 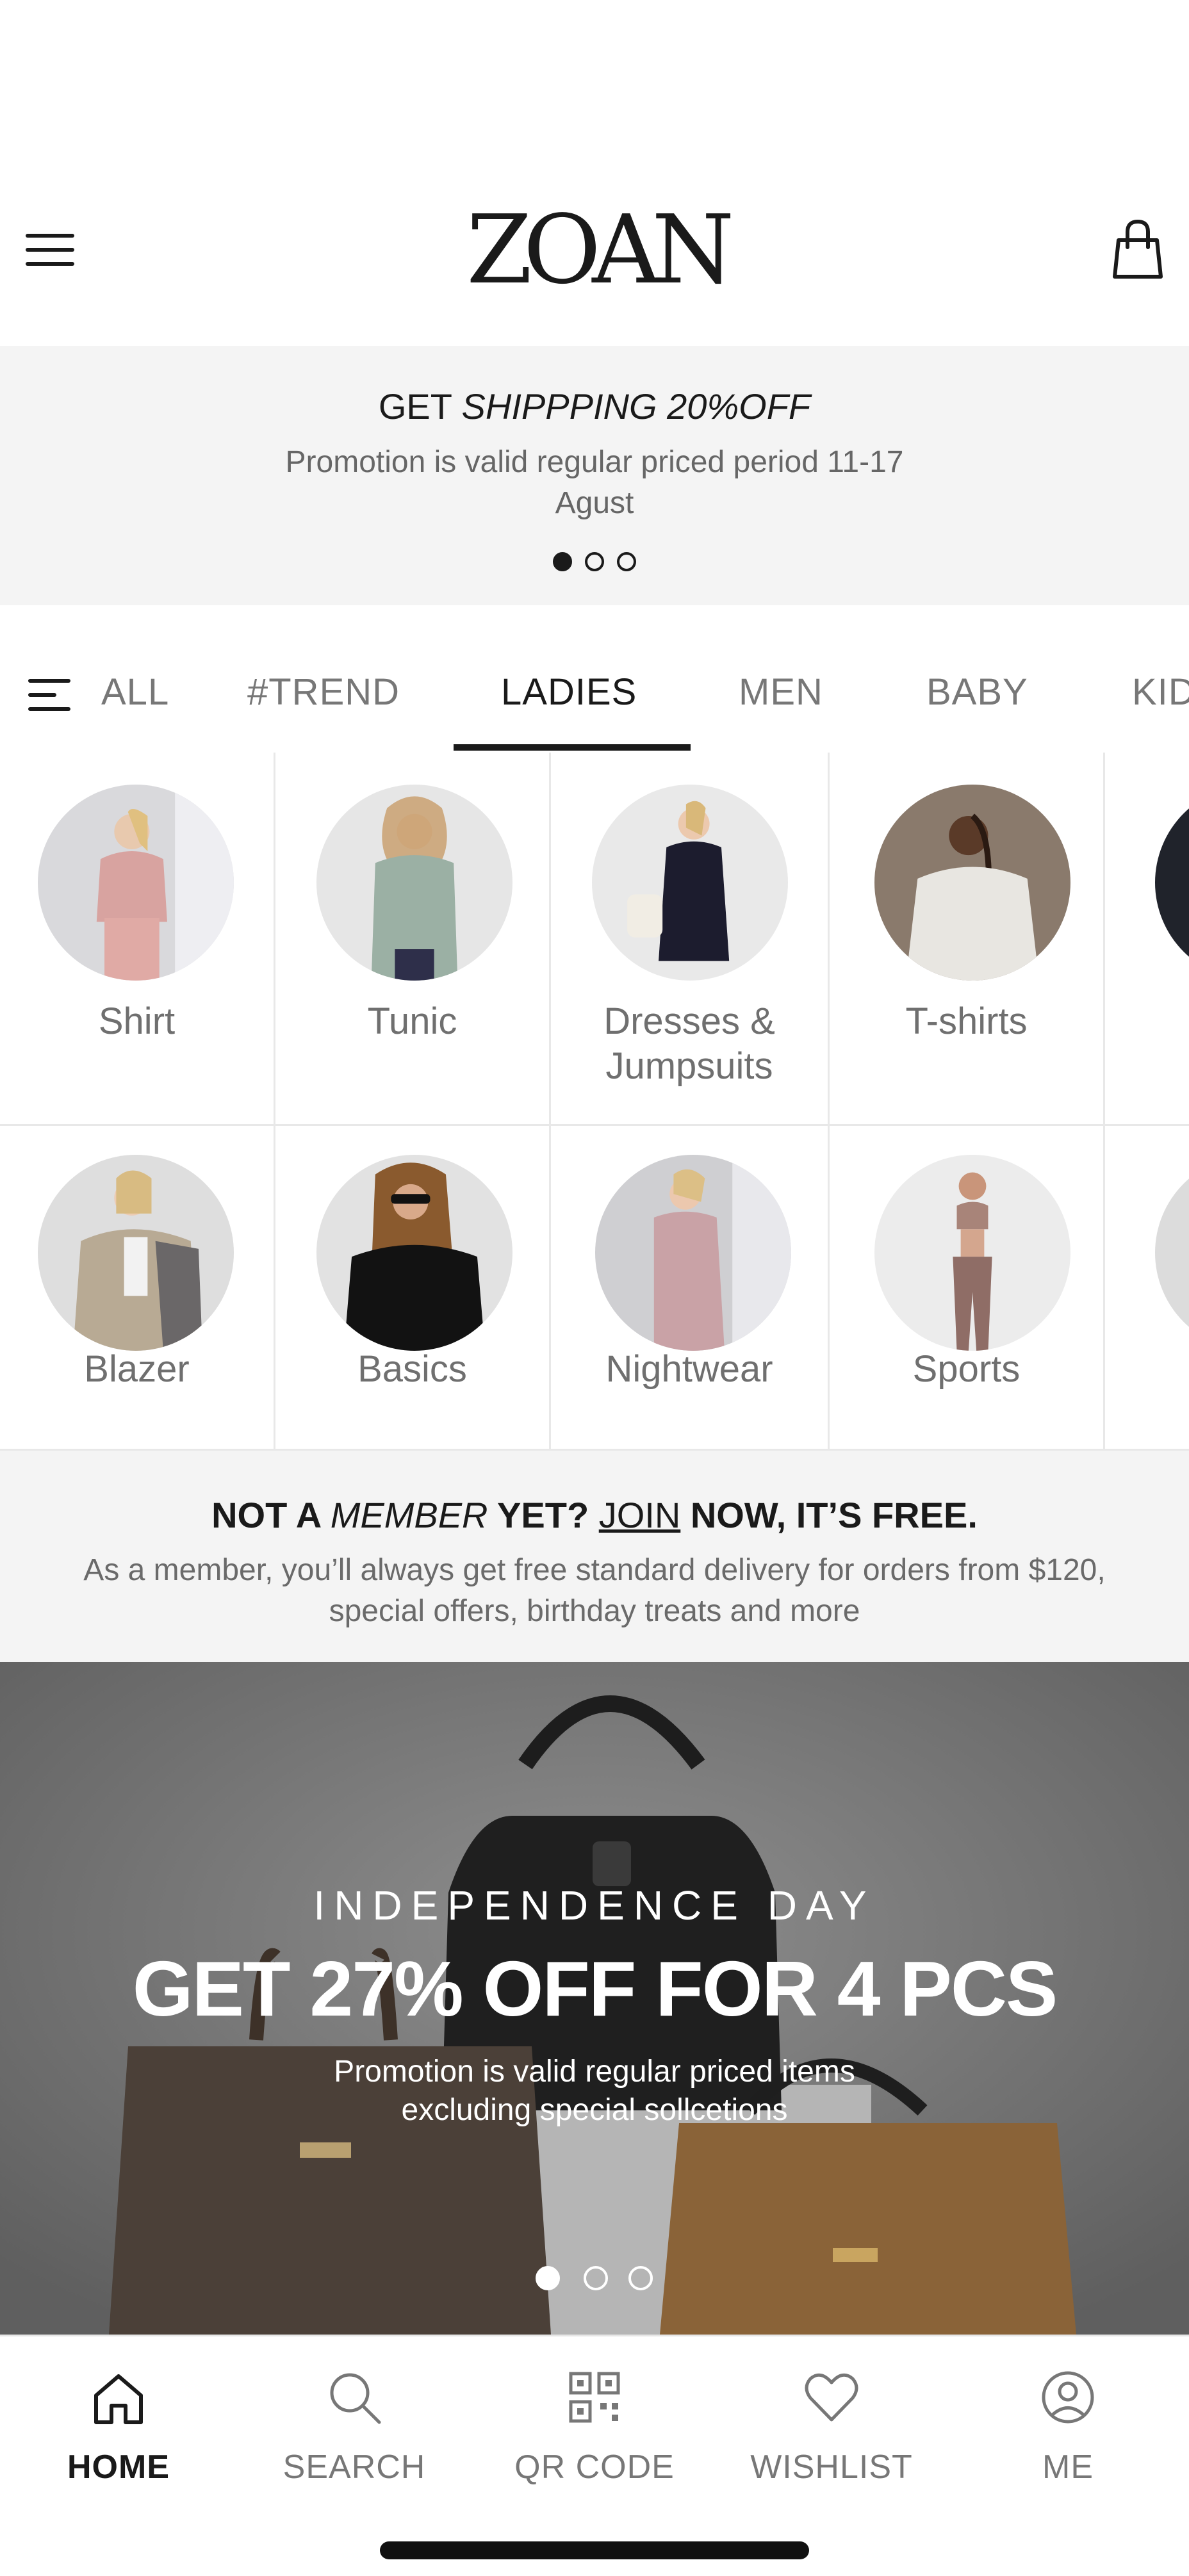 What do you see at coordinates (1160, 692) in the screenshot?
I see `tab-kids: KIDS` at bounding box center [1160, 692].